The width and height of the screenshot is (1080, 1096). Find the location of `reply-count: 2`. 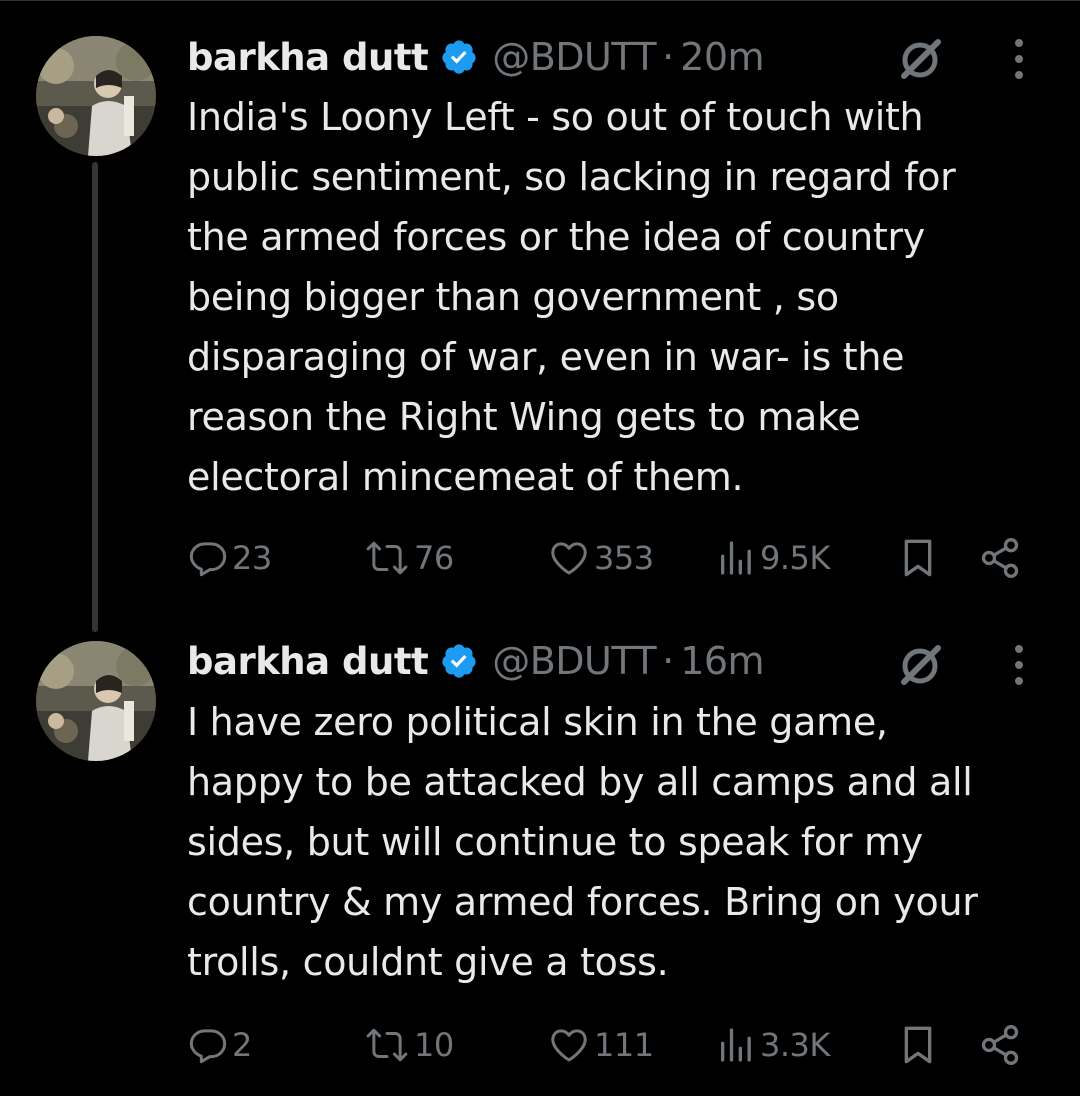

reply-count: 2 is located at coordinates (242, 1045).